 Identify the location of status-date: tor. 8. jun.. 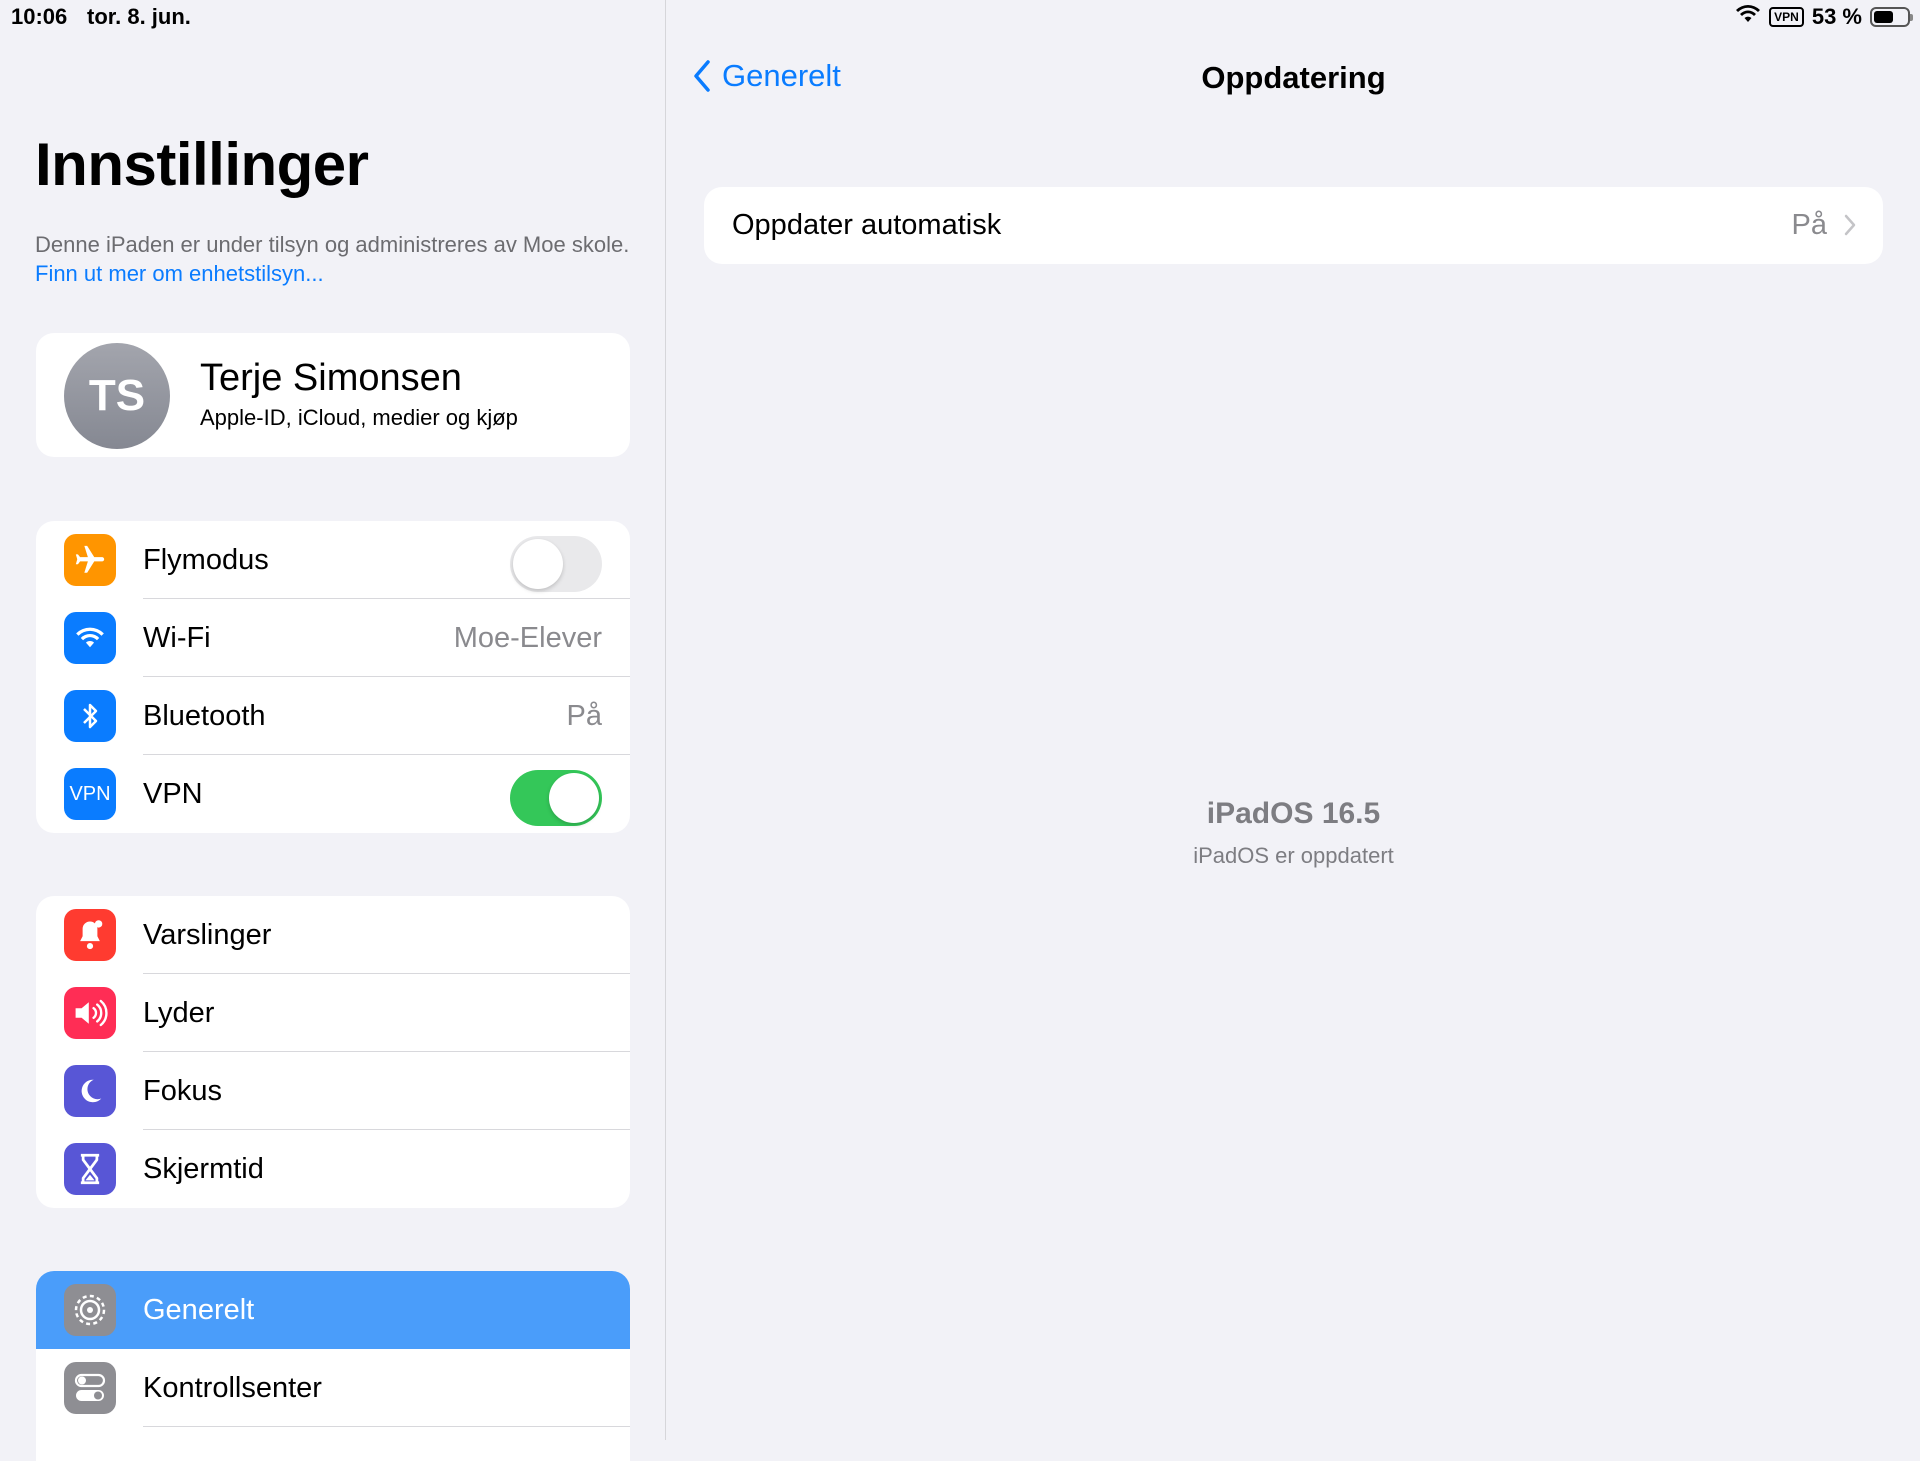
(139, 16).